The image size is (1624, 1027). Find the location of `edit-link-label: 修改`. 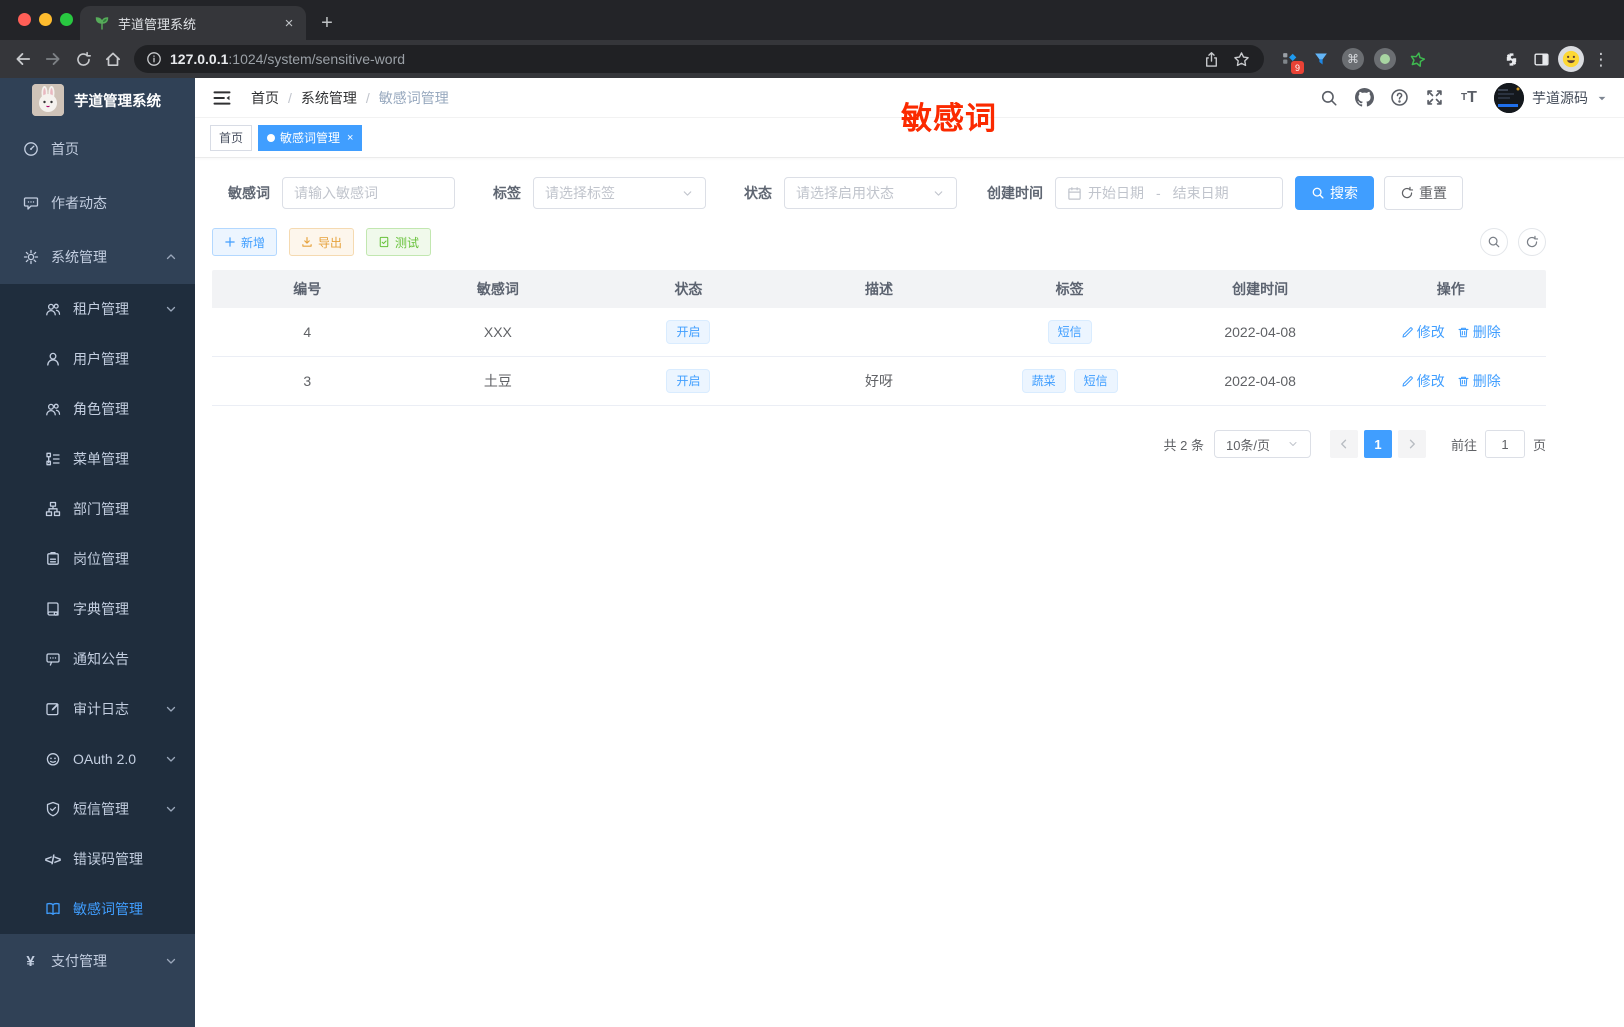

edit-link-label: 修改 is located at coordinates (1430, 381).